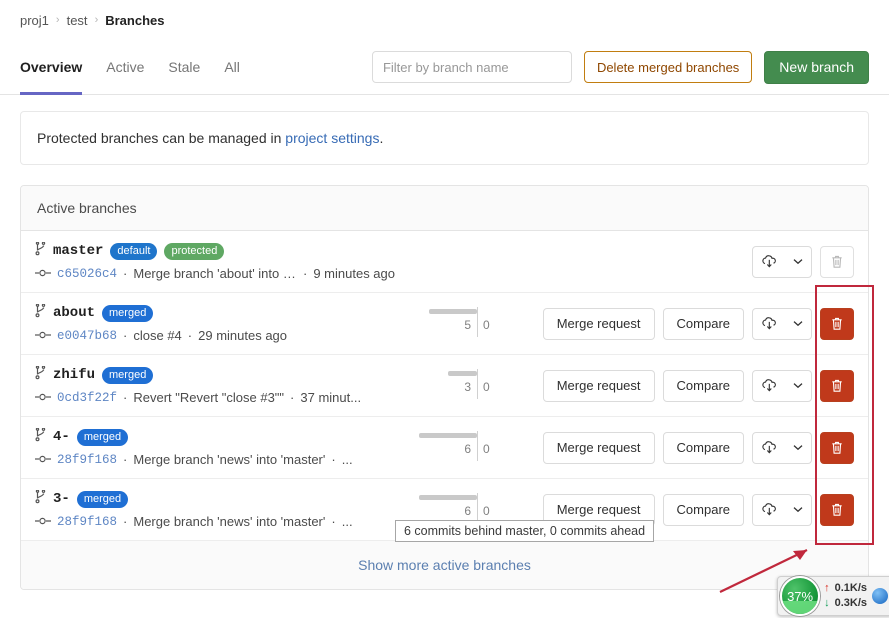  I want to click on branch-tabs: Overview Active Stale All, so click(136, 67).